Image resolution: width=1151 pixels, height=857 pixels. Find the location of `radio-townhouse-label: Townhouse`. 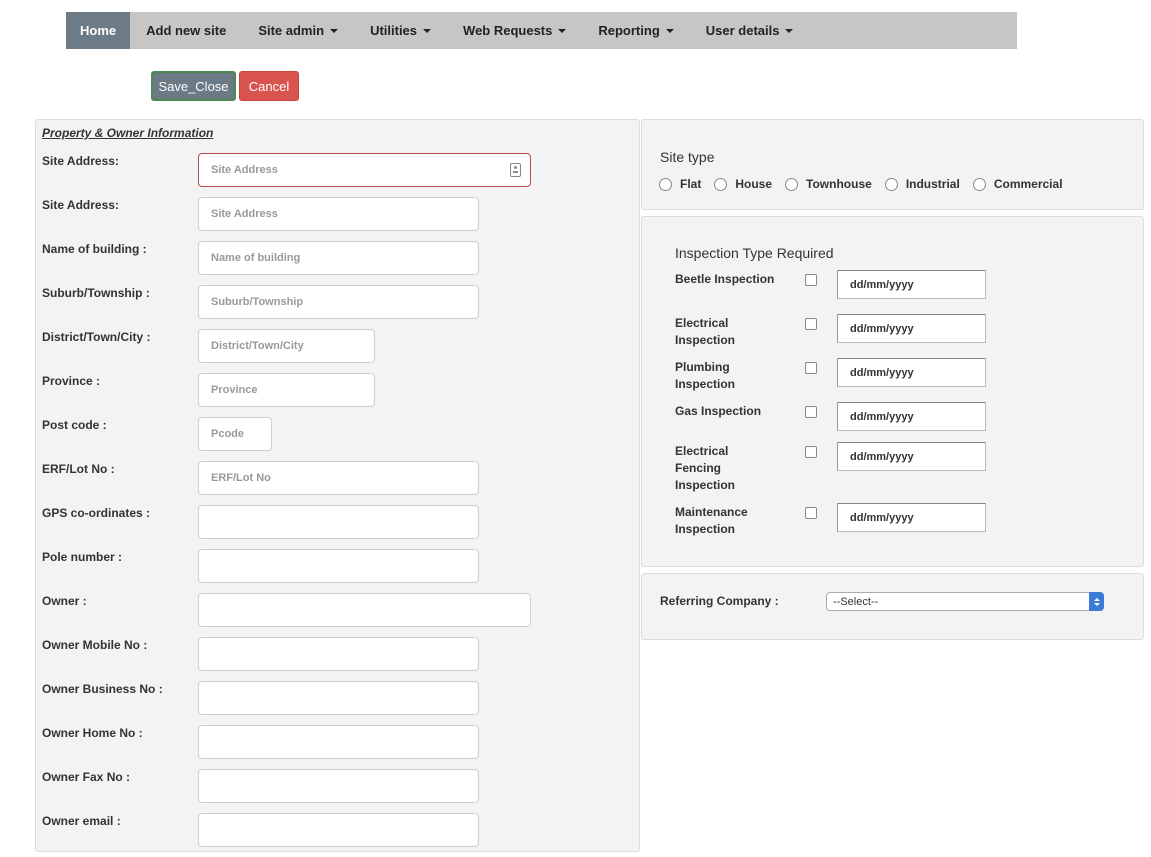

radio-townhouse-label: Townhouse is located at coordinates (839, 183).